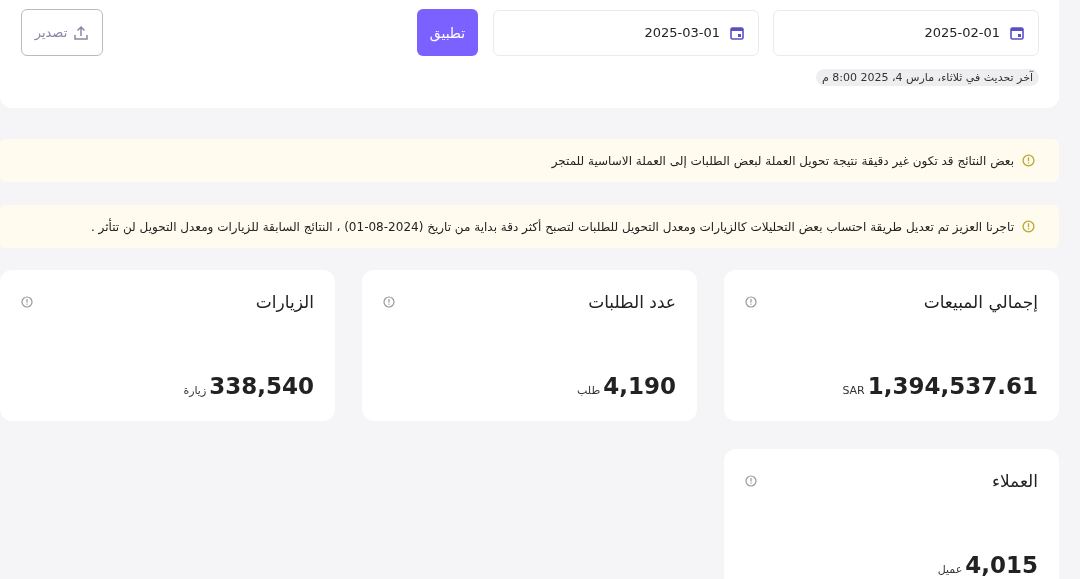 This screenshot has height=579, width=1080. I want to click on apply-button: تطبيق, so click(447, 32).